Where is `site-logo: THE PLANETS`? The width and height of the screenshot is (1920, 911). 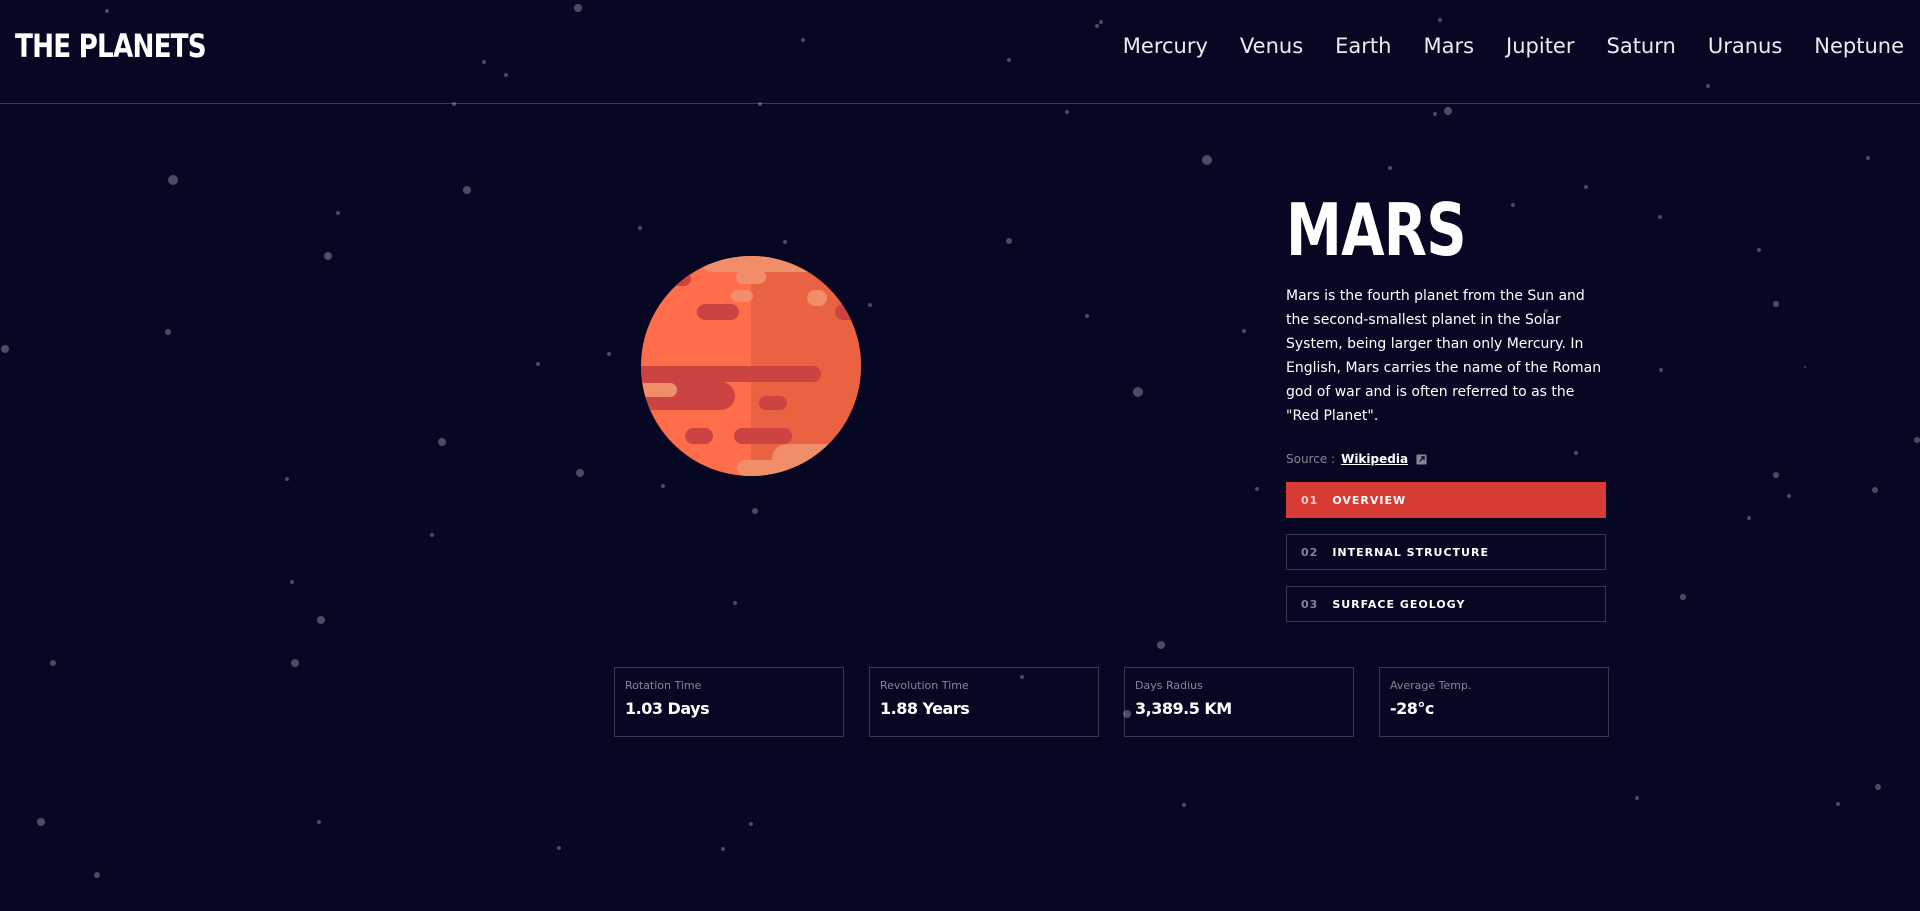
site-logo: THE PLANETS is located at coordinates (111, 46).